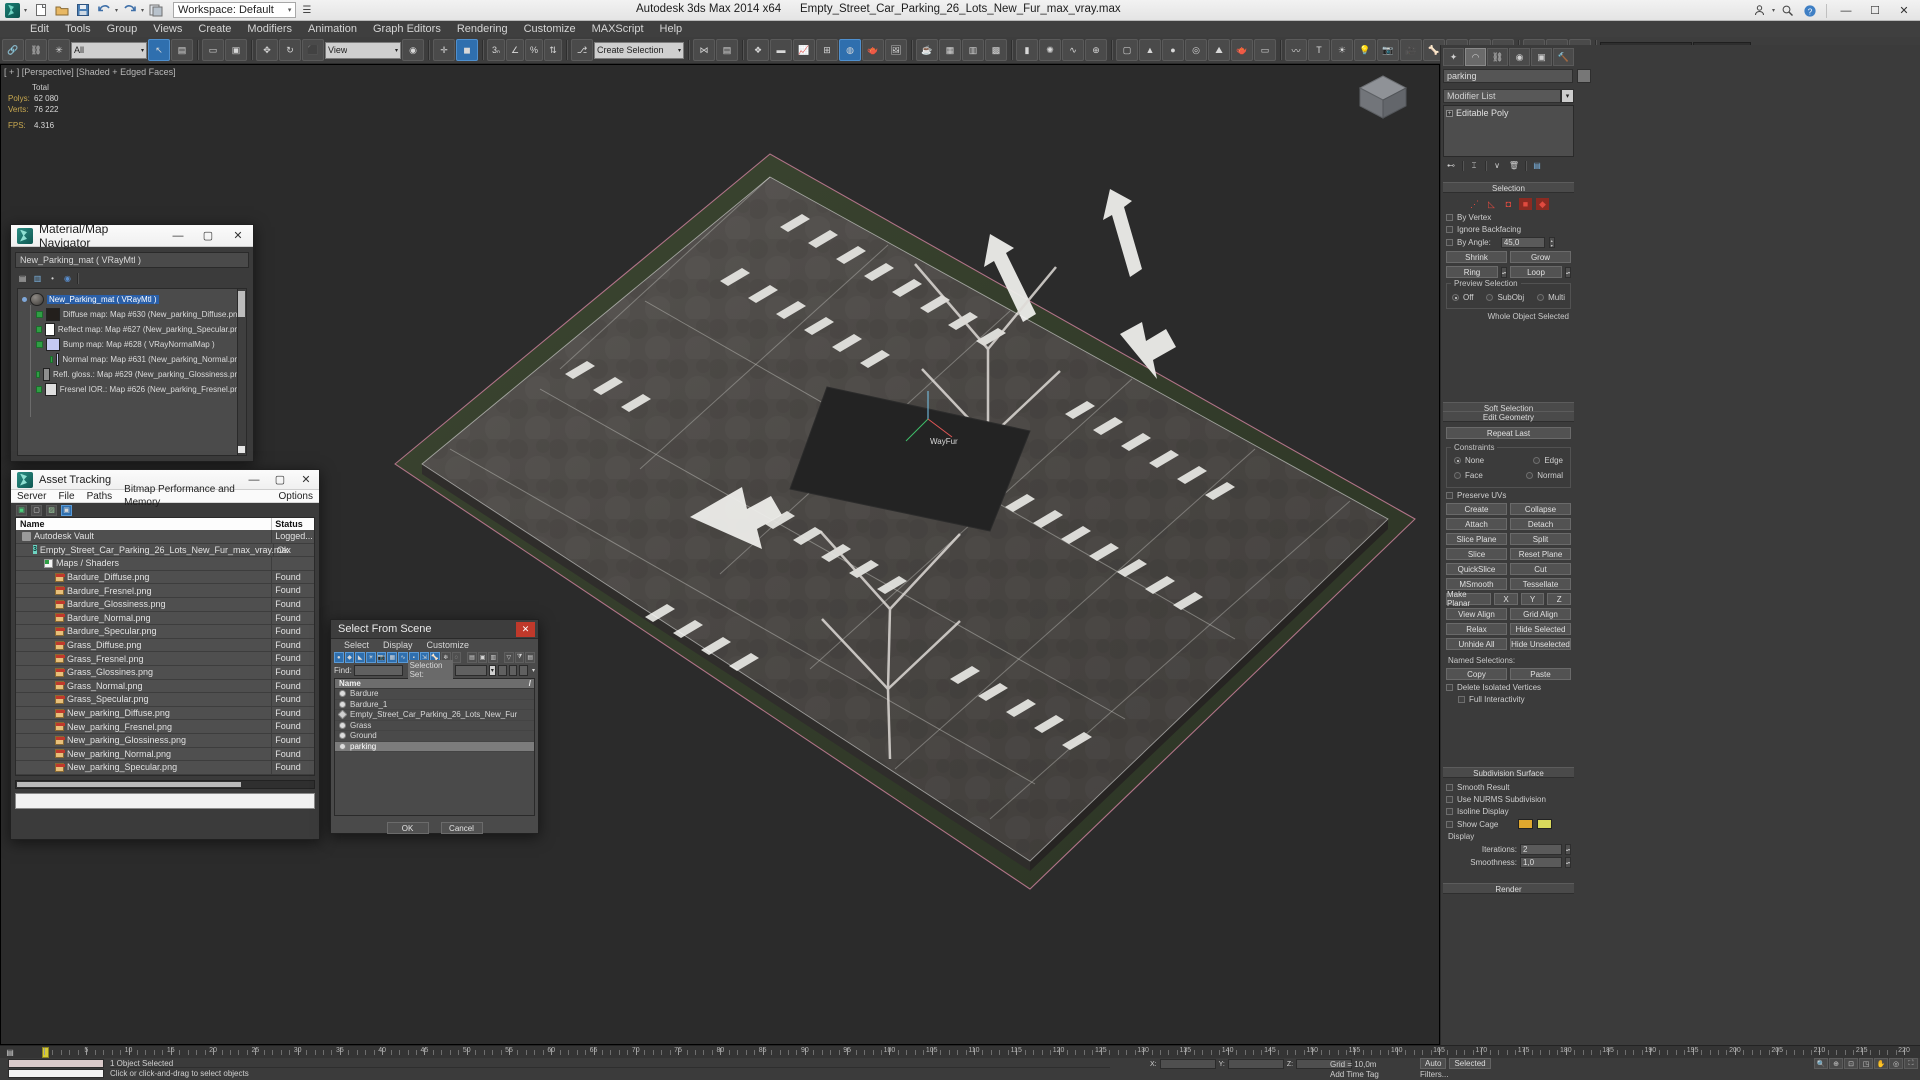 This screenshot has width=1920, height=1080. Describe the element at coordinates (1567, 96) in the screenshot. I see `chevron-down-icon: ▾` at that location.